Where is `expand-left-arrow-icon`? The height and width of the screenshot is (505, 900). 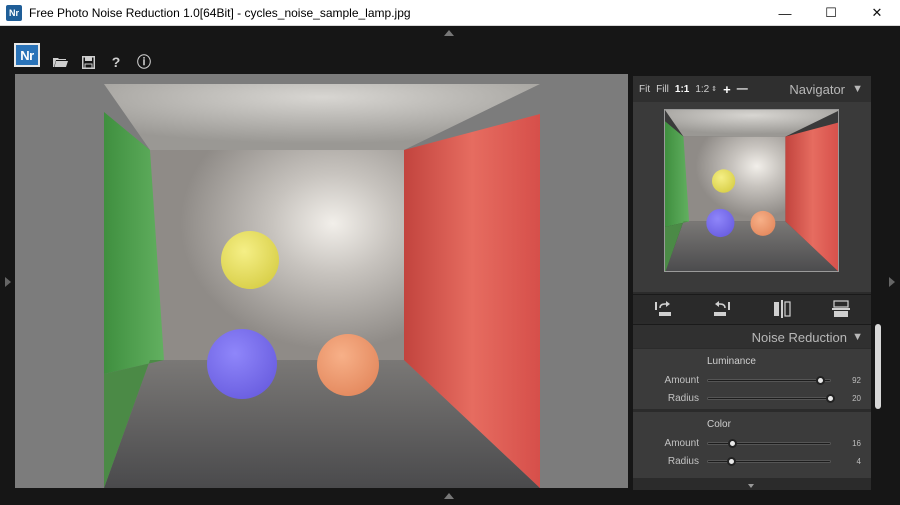
expand-left-arrow-icon is located at coordinates (8, 282).